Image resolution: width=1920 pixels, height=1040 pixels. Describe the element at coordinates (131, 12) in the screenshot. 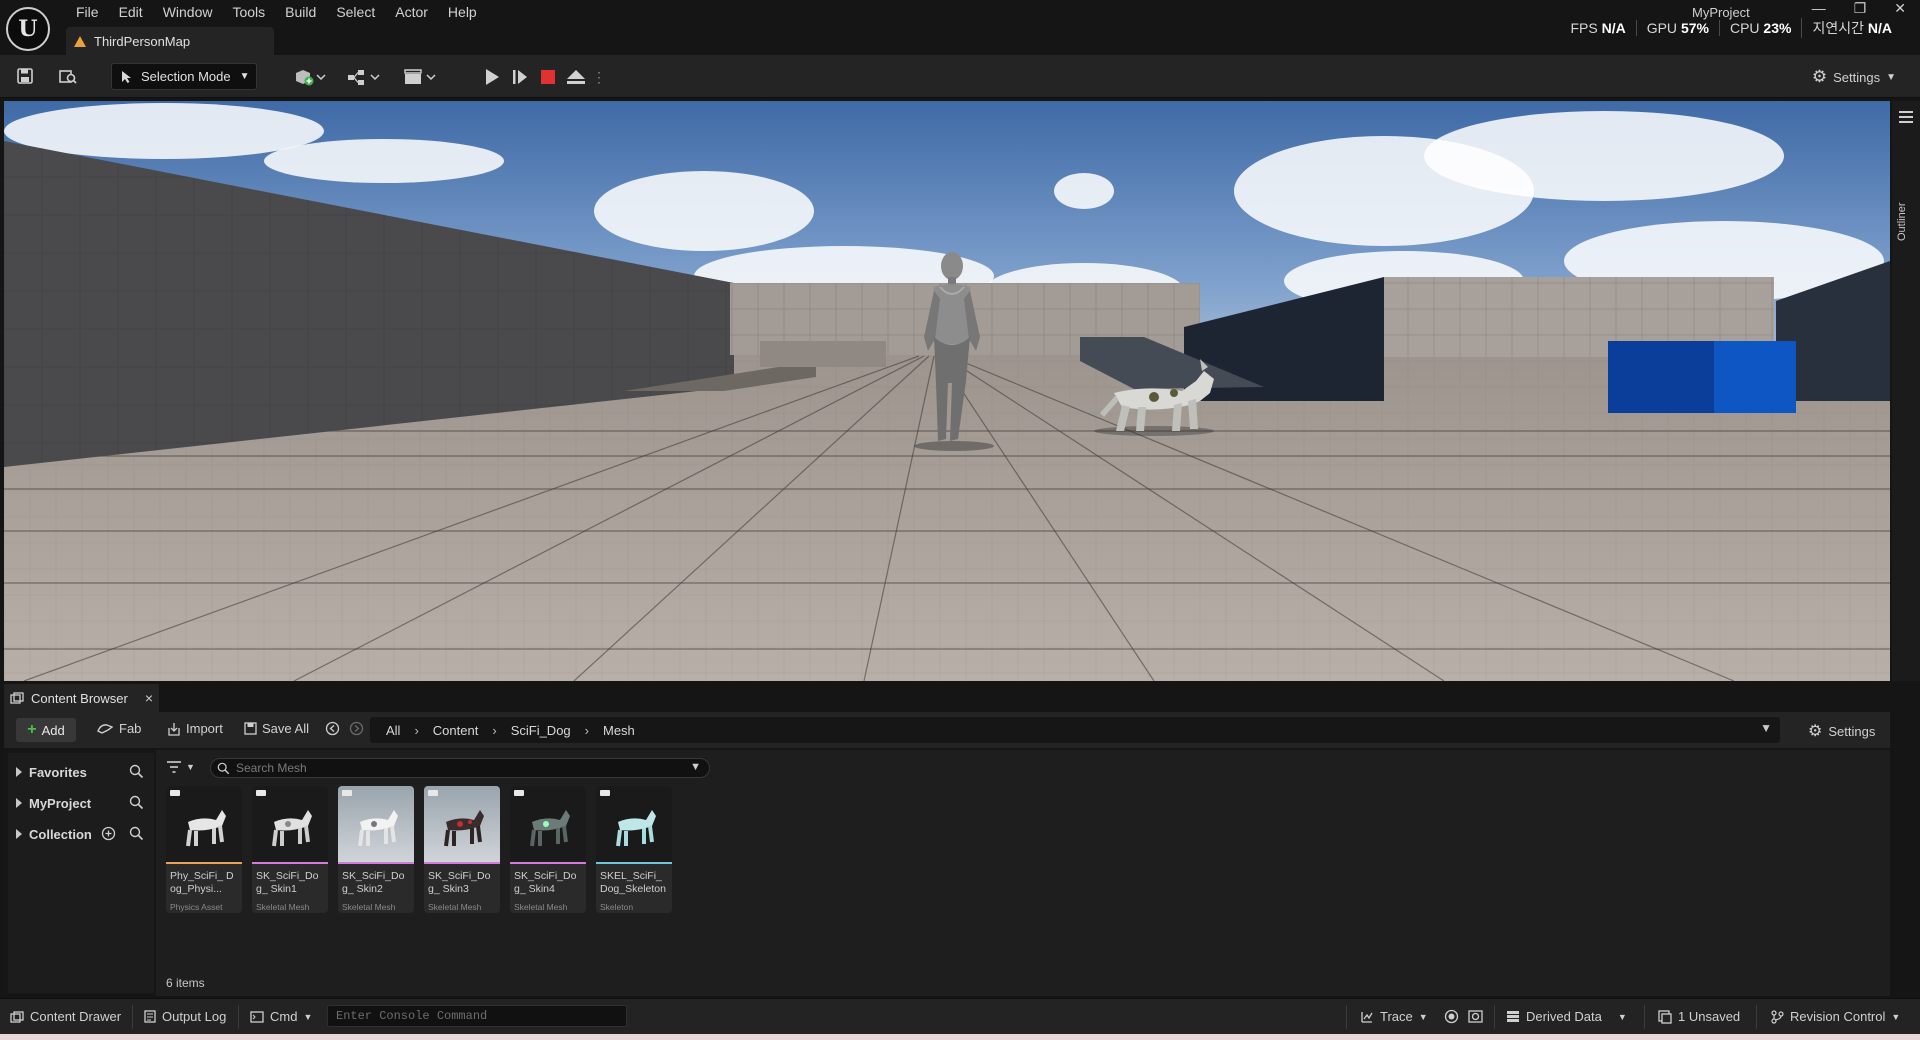

I see `menu-edit: Edit` at that location.